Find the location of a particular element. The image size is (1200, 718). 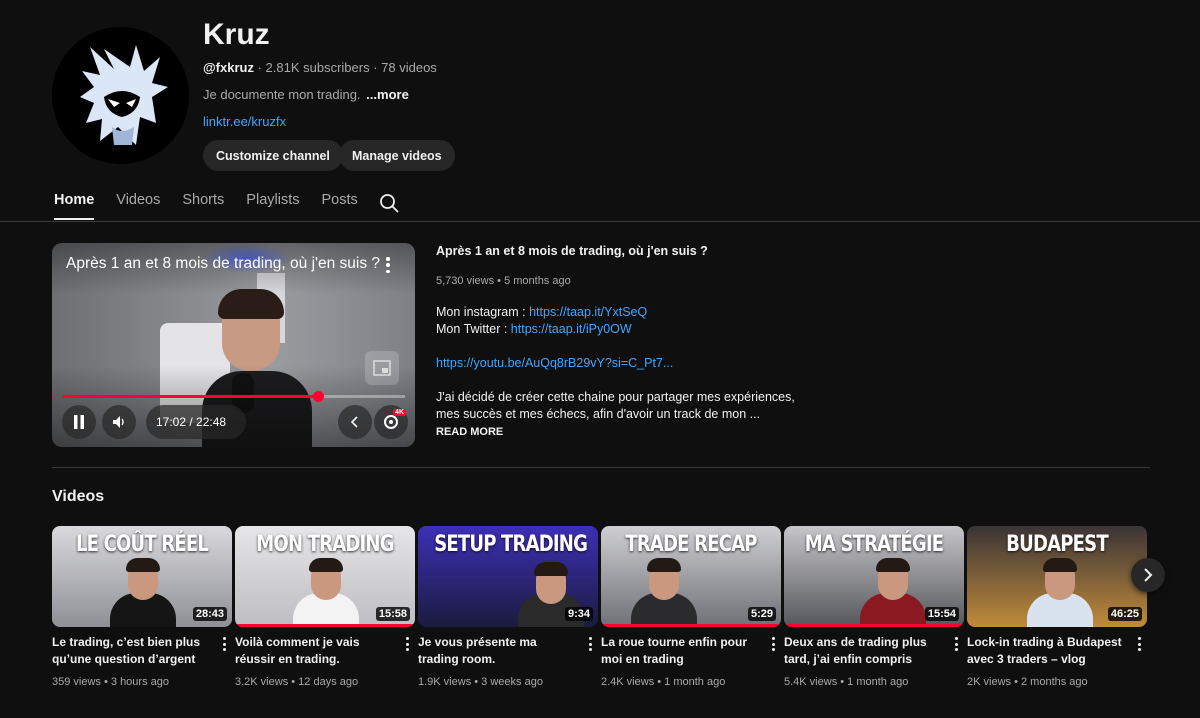

channel-link: linktr.ee/kruzfx is located at coordinates (244, 121).